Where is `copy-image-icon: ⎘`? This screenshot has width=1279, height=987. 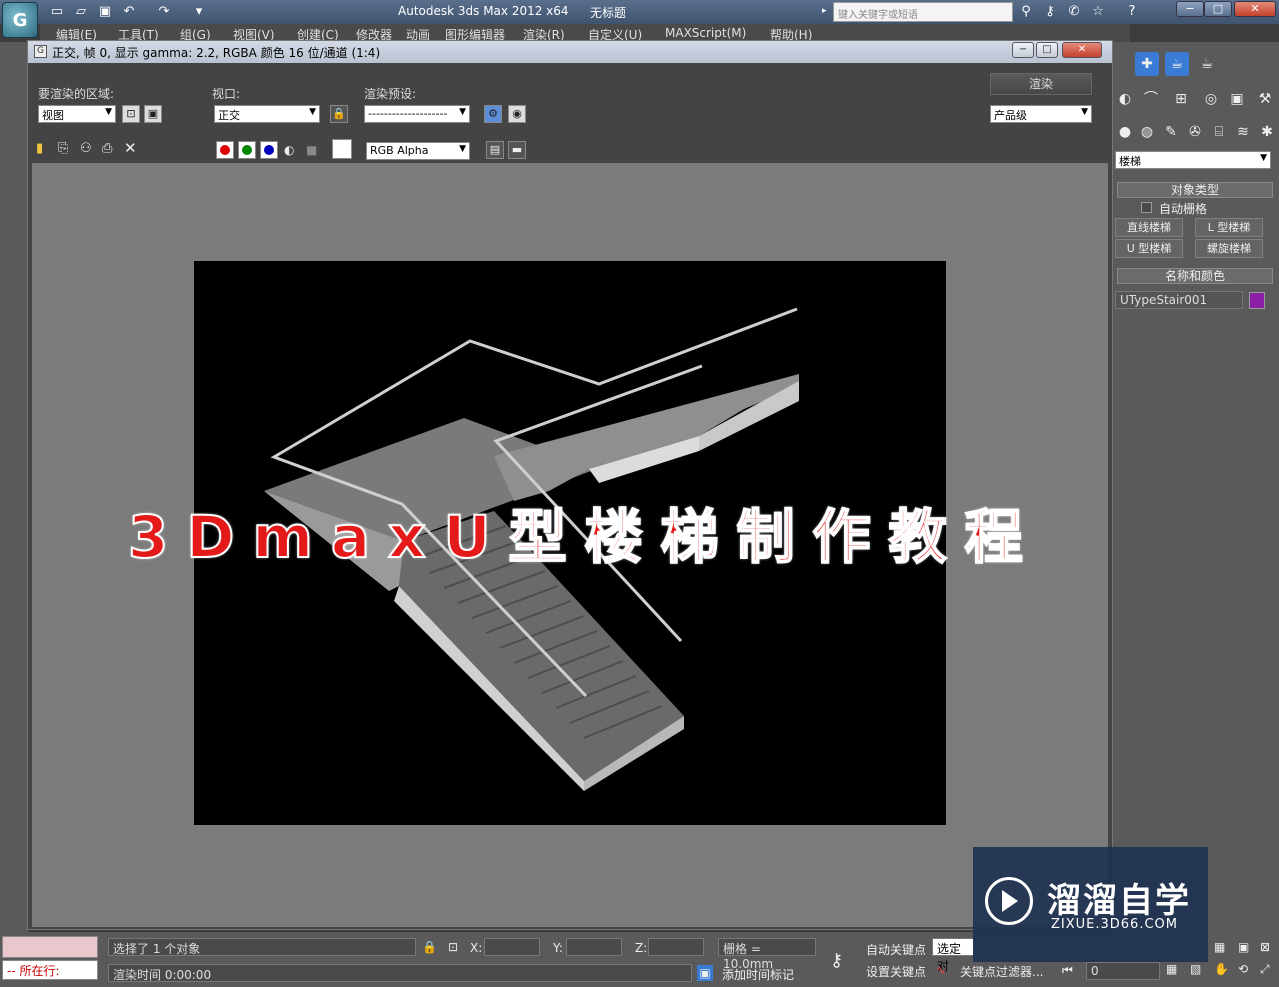 copy-image-icon: ⎘ is located at coordinates (63, 148).